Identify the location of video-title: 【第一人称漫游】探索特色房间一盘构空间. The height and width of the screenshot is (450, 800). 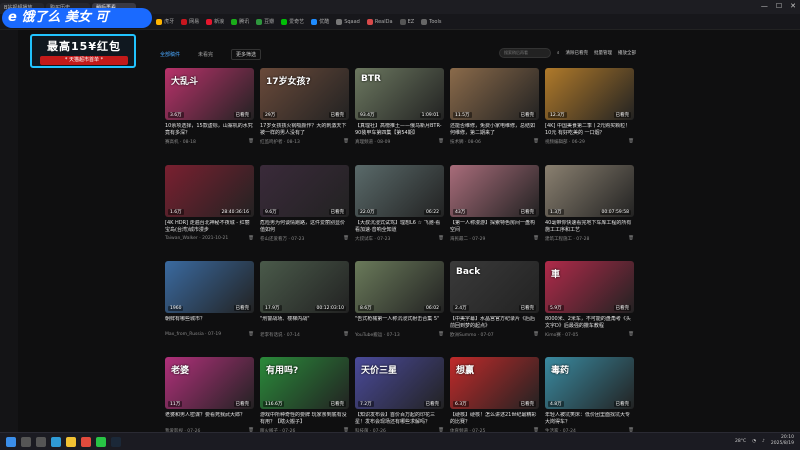
(494, 227).